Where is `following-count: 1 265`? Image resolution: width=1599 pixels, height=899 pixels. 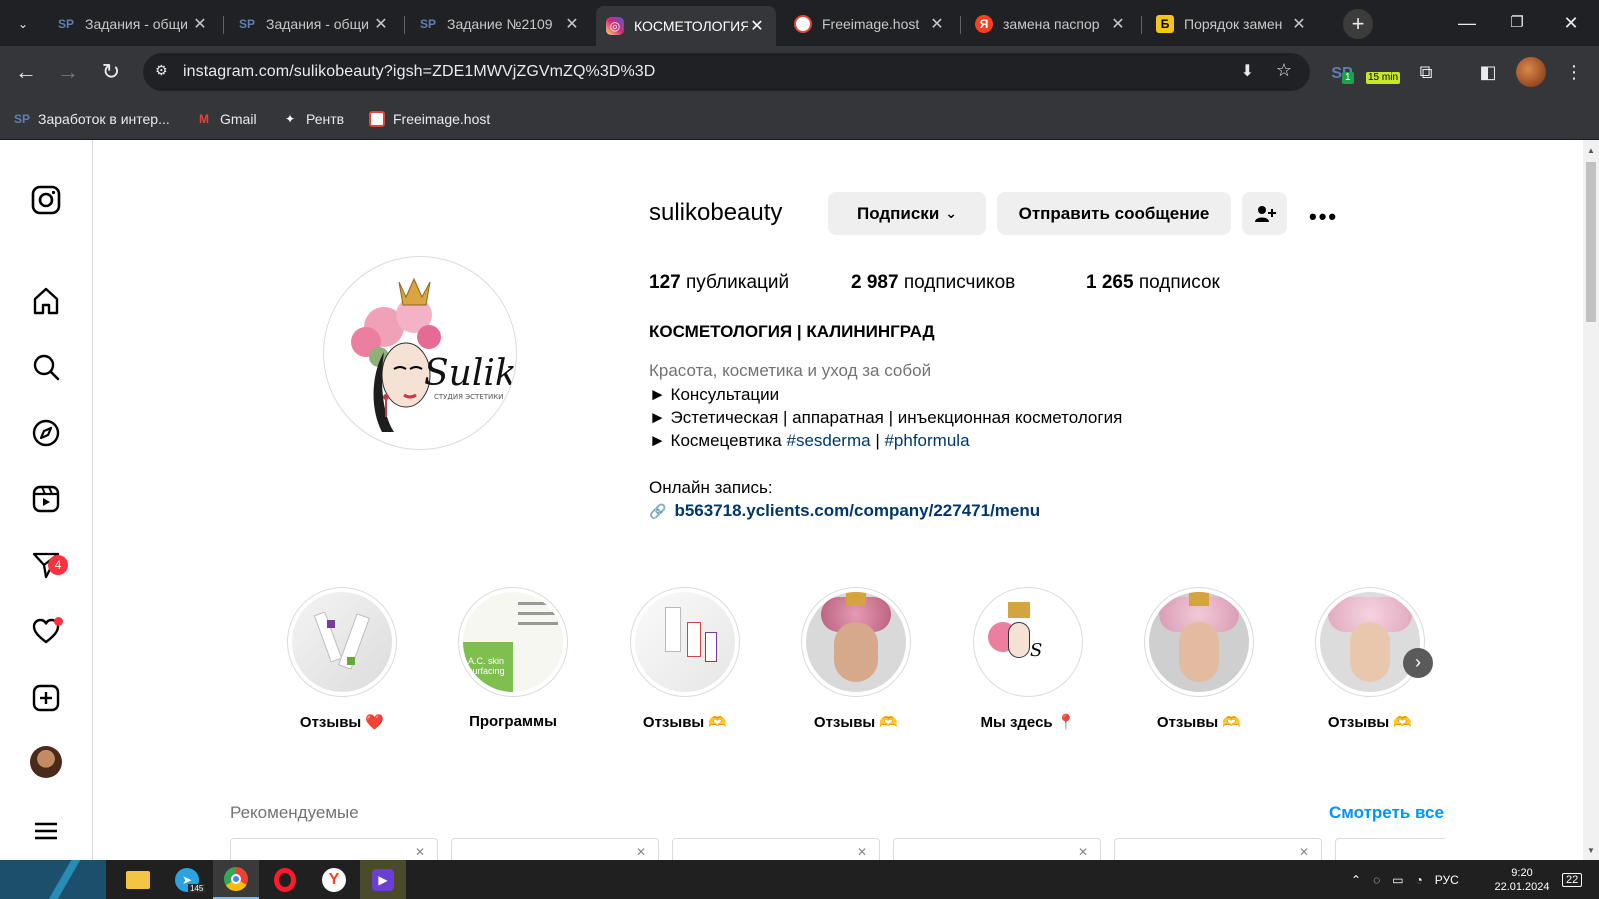 following-count: 1 265 is located at coordinates (1110, 282).